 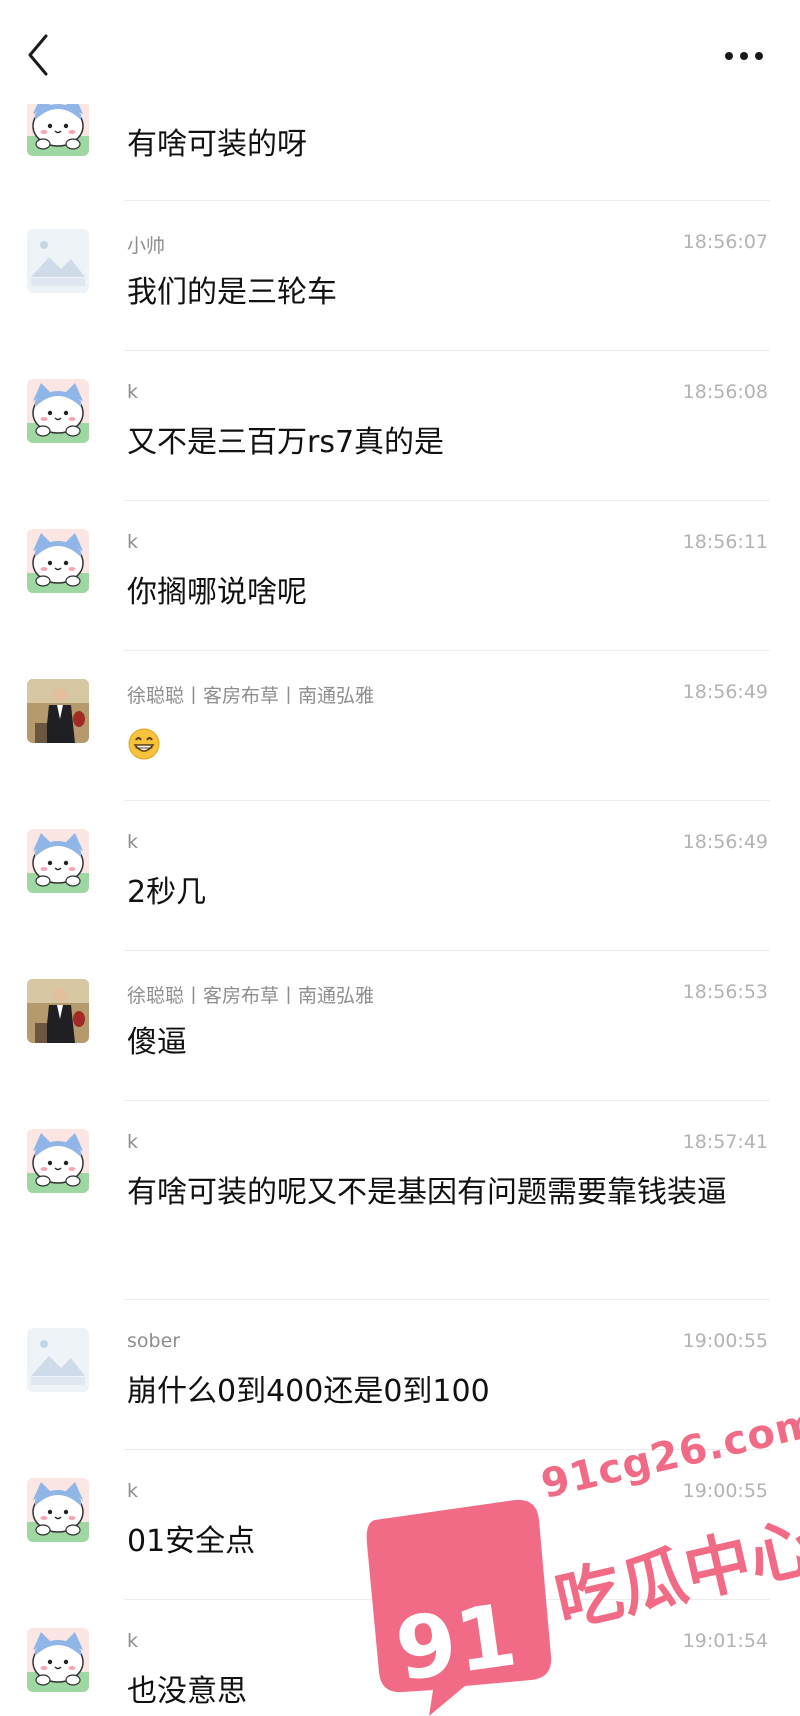 What do you see at coordinates (144, 743) in the screenshot?
I see `grinning-face-emoji-icon` at bounding box center [144, 743].